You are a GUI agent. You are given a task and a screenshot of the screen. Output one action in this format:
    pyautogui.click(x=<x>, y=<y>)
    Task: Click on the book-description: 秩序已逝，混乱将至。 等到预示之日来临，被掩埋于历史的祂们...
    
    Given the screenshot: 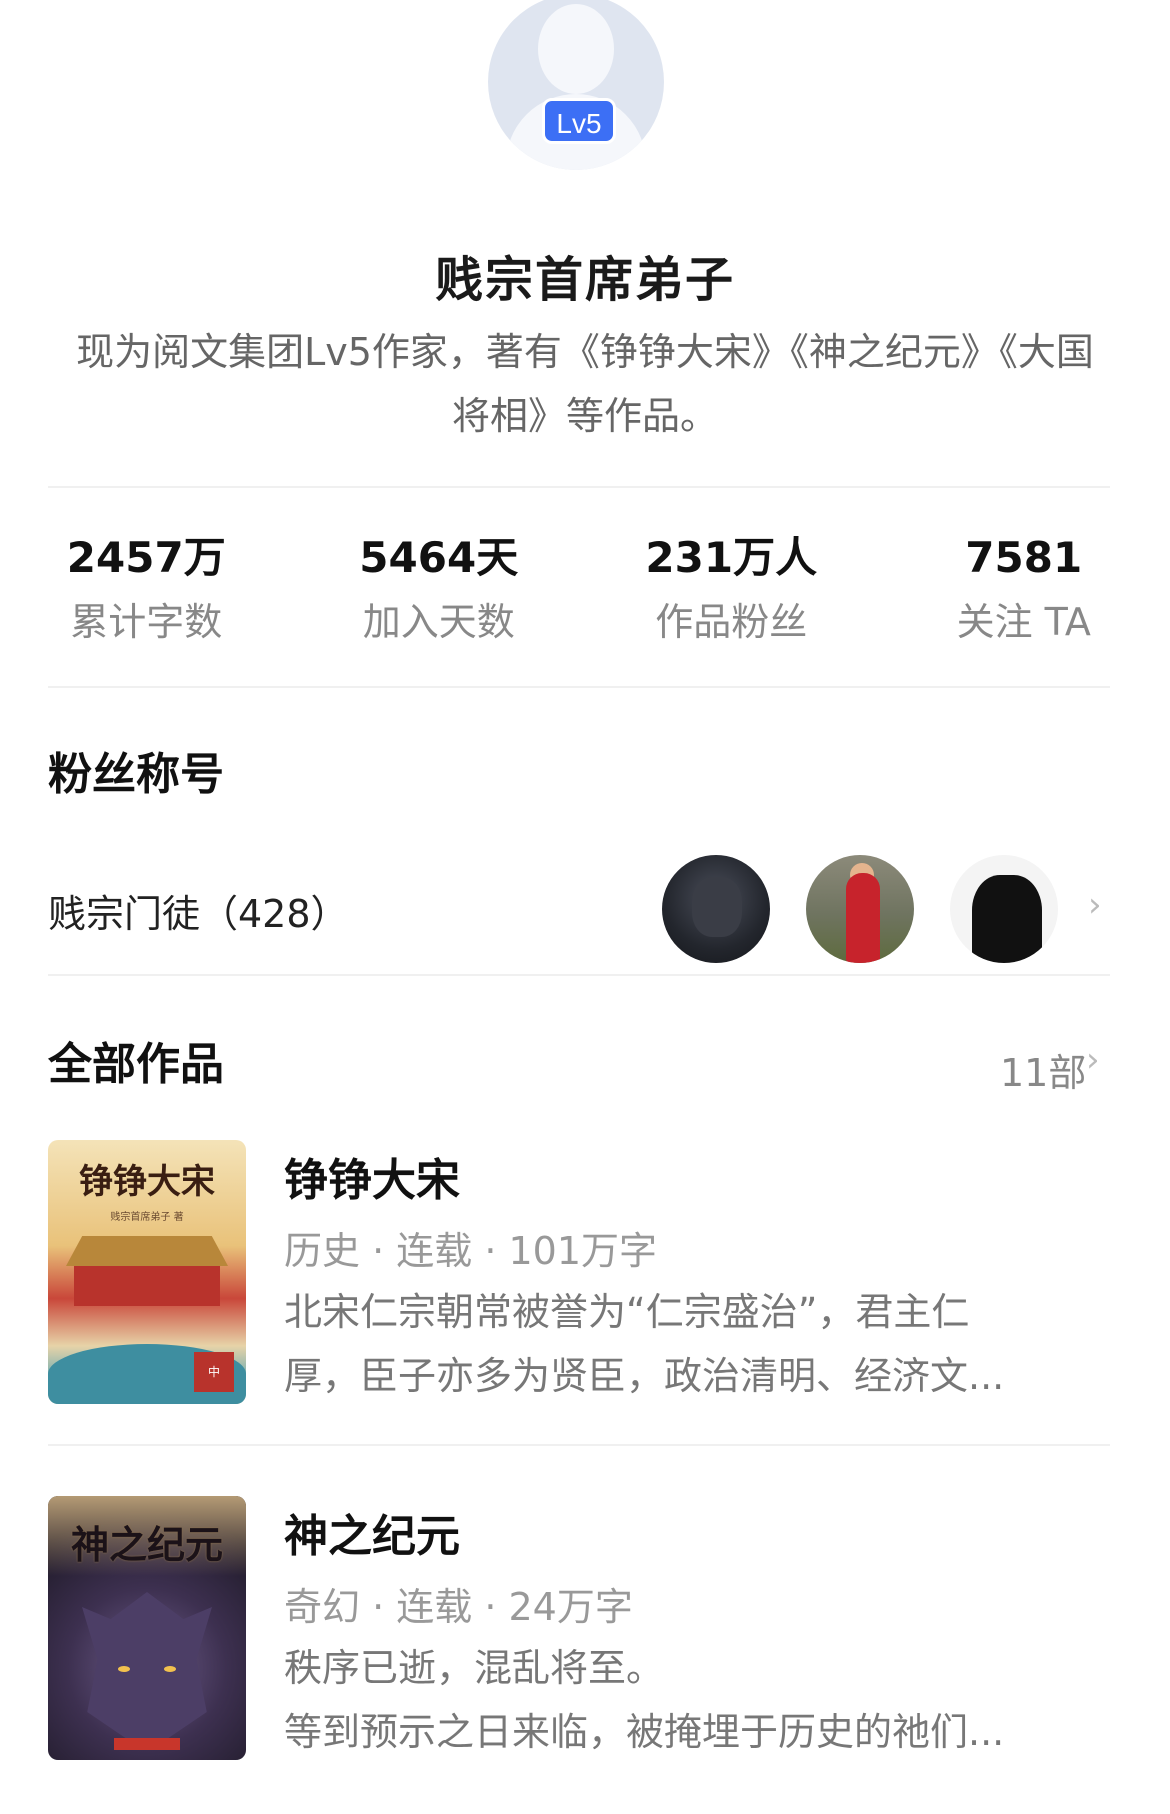 What is the action you would take?
    pyautogui.click(x=702, y=1700)
    